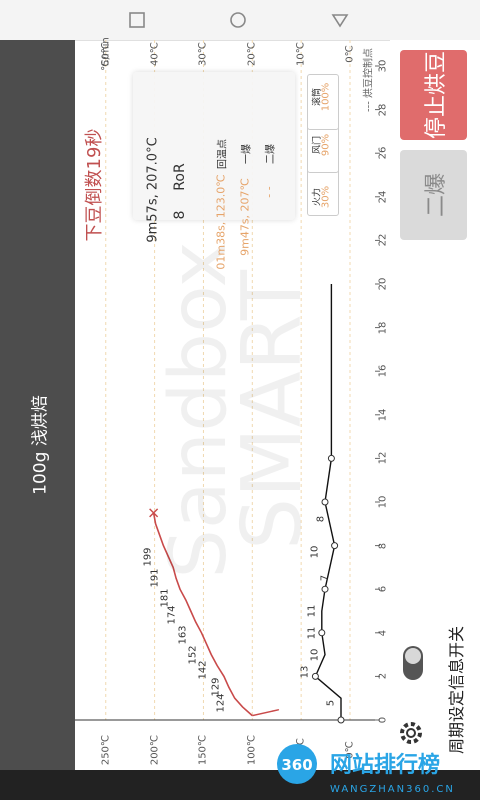 The width and height of the screenshot is (480, 800). What do you see at coordinates (340, 20) in the screenshot?
I see `back-icon` at bounding box center [340, 20].